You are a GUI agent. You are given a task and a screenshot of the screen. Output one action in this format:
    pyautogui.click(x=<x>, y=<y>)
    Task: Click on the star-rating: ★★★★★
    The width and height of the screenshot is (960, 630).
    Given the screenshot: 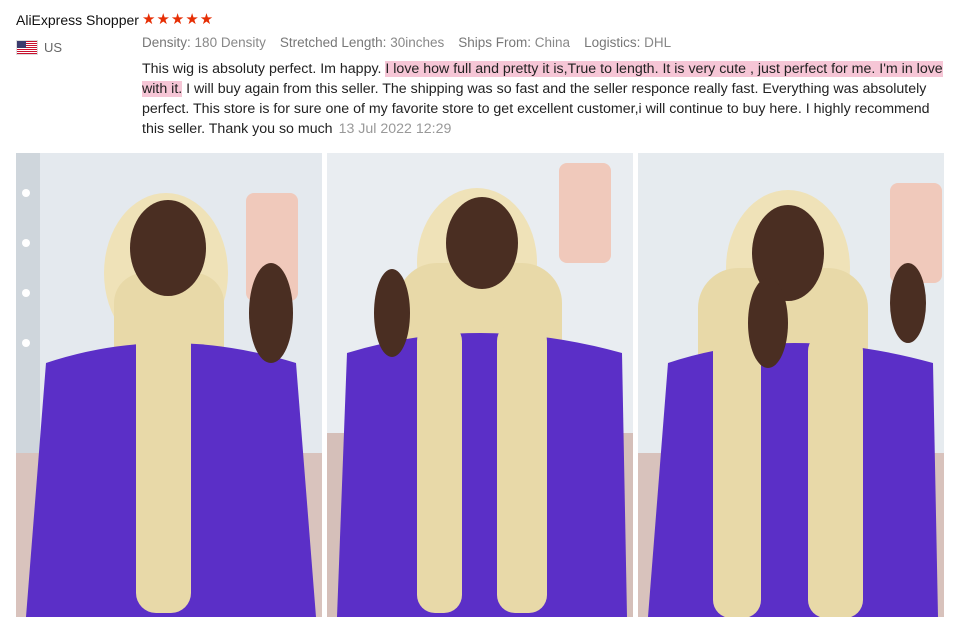 What is the action you would take?
    pyautogui.click(x=178, y=19)
    